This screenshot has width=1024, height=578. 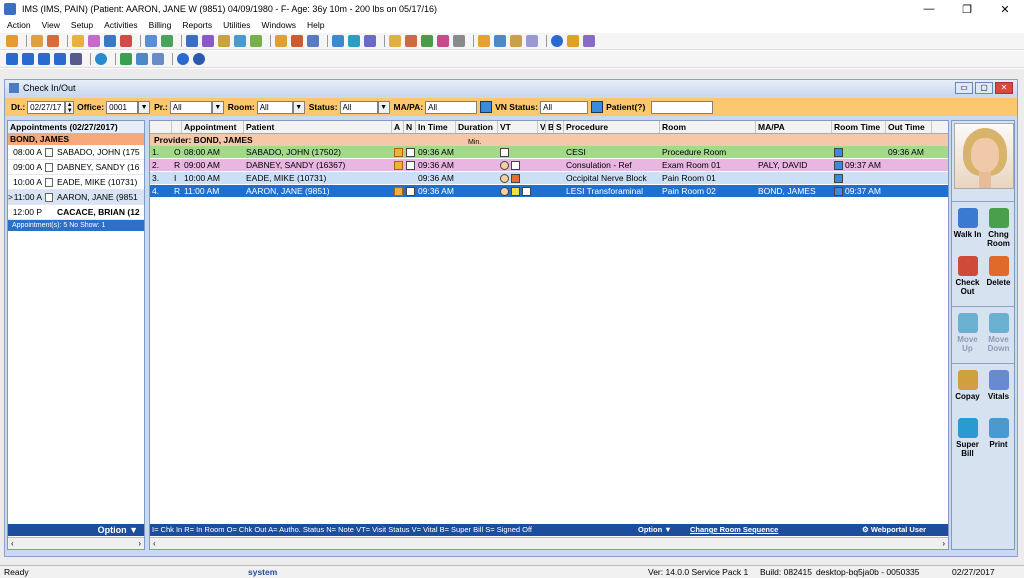 What do you see at coordinates (297, 41) in the screenshot?
I see `print-icon` at bounding box center [297, 41].